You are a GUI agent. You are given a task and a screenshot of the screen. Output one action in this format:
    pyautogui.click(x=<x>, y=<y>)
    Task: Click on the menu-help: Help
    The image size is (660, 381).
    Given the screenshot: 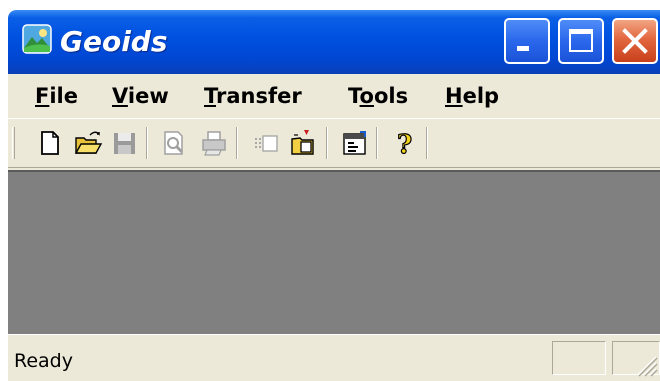 What is the action you would take?
    pyautogui.click(x=472, y=96)
    